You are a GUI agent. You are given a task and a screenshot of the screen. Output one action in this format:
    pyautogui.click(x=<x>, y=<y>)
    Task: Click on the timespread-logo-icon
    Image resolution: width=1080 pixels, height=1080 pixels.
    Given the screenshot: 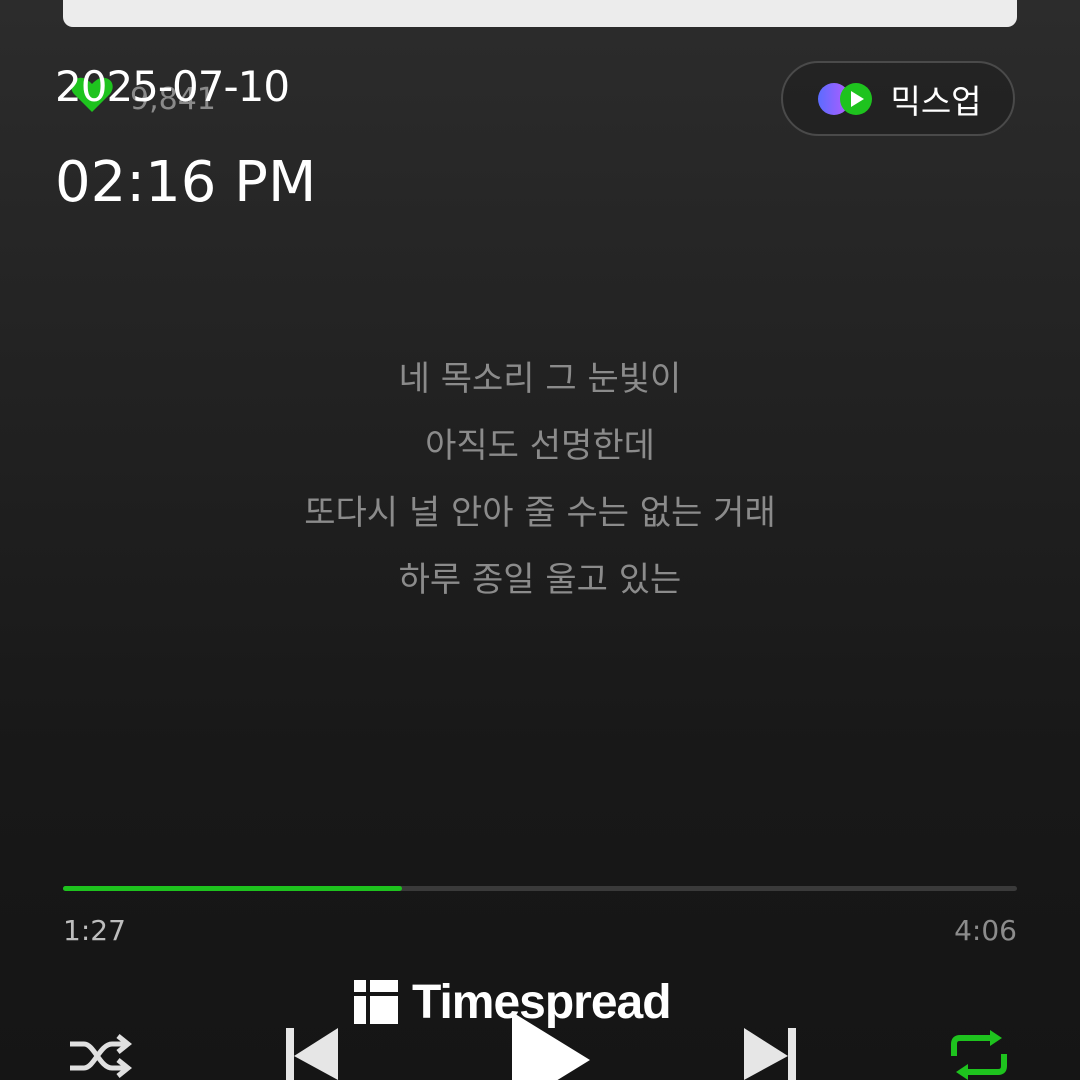 What is the action you would take?
    pyautogui.click(x=376, y=1002)
    